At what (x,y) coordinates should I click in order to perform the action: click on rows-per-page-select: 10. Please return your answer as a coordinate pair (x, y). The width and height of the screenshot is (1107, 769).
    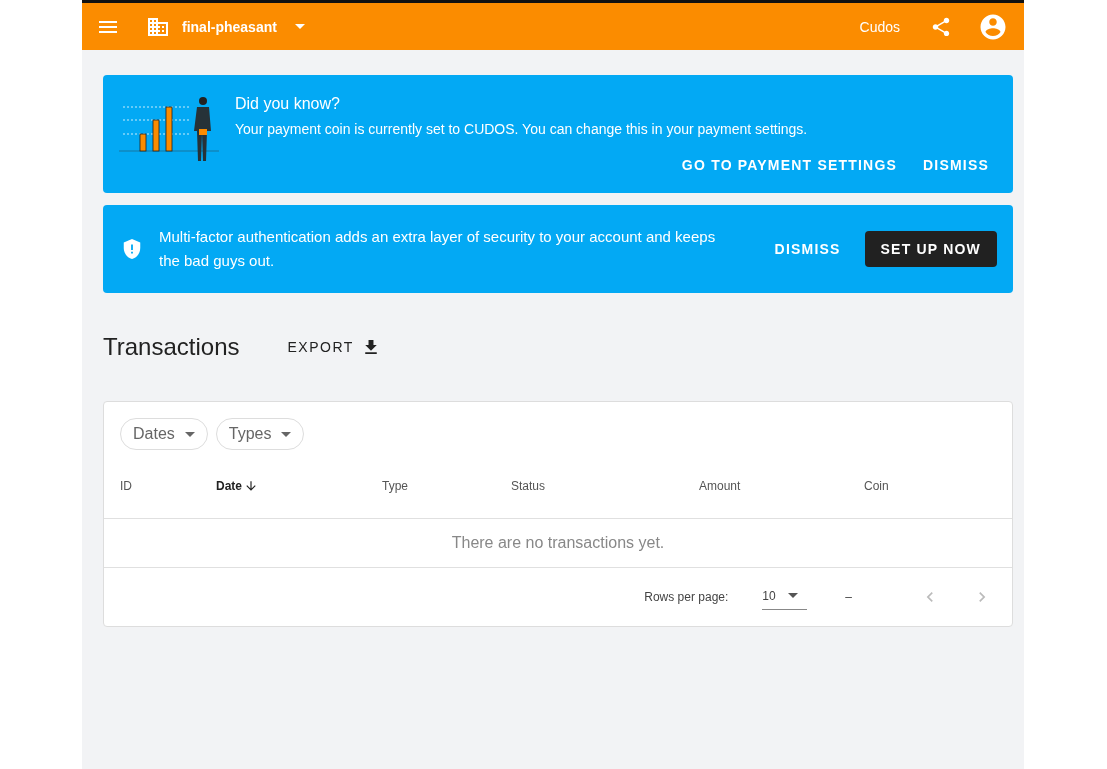
    Looking at the image, I should click on (785, 597).